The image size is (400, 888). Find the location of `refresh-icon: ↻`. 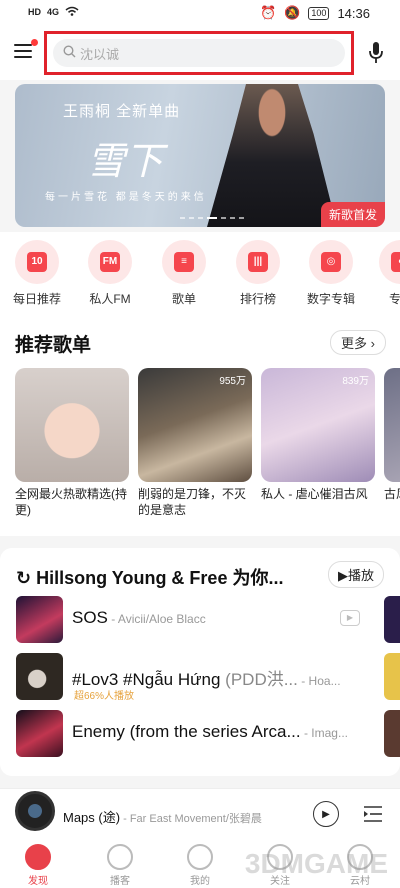

refresh-icon: ↻ is located at coordinates (23, 578).